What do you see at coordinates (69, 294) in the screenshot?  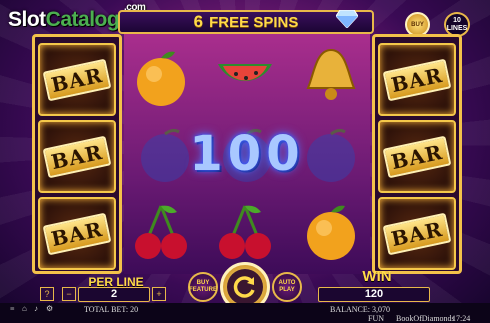 I see `per-line-minus-button: −` at bounding box center [69, 294].